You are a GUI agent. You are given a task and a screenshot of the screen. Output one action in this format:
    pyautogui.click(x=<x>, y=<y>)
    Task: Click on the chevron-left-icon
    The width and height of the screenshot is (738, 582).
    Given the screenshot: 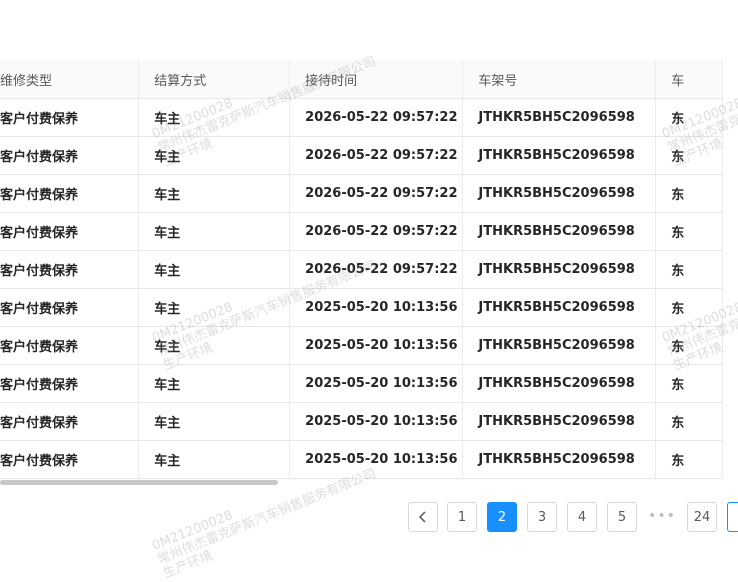 What is the action you would take?
    pyautogui.click(x=422, y=516)
    